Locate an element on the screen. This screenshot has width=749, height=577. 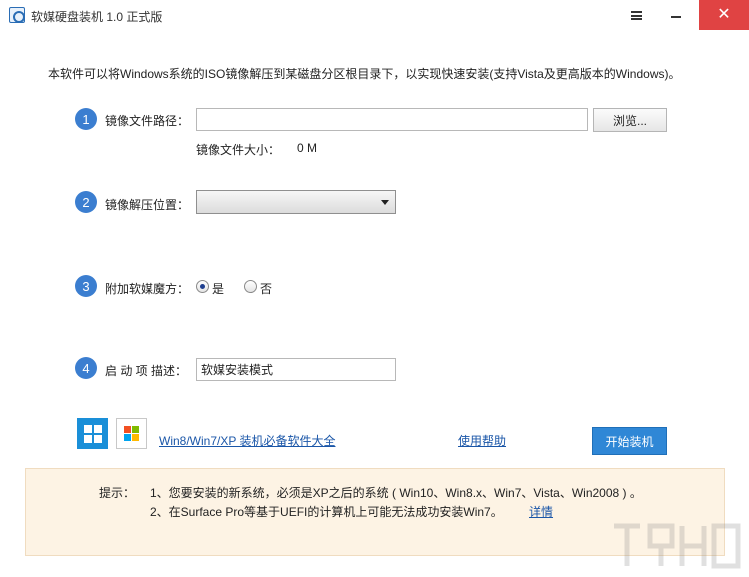
minimize-icon is located at coordinates (676, 17).